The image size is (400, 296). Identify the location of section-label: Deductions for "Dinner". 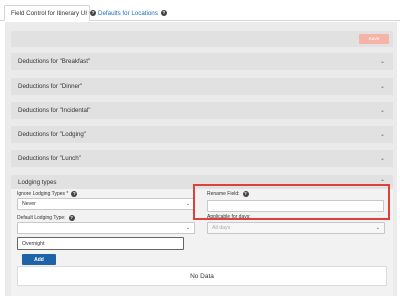
(50, 86).